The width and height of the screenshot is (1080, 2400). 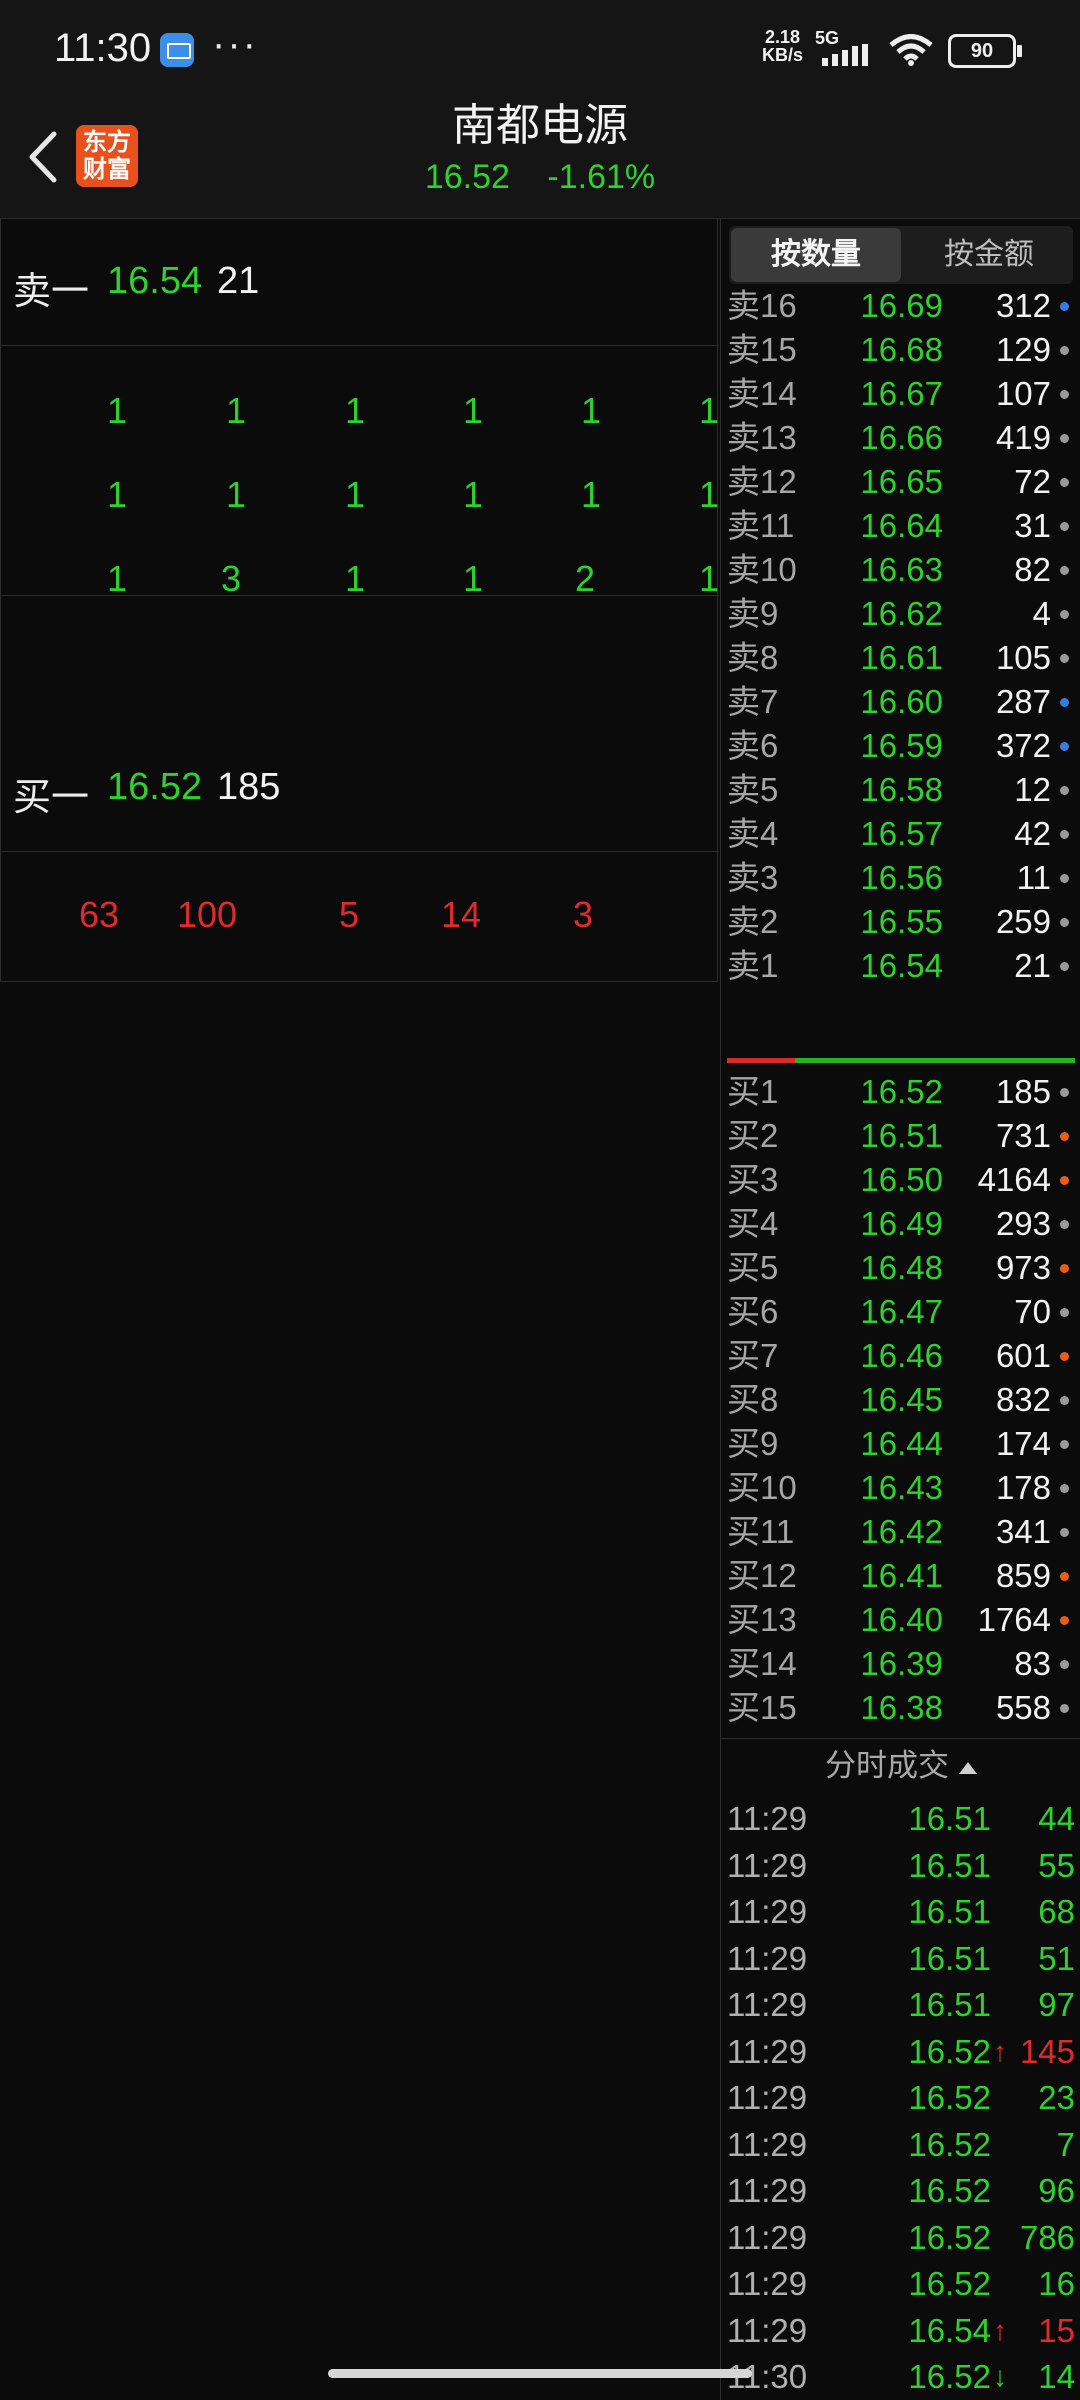 What do you see at coordinates (900, 2052) in the screenshot?
I see `trade-row: 11:29 16.52 ↑ 145` at bounding box center [900, 2052].